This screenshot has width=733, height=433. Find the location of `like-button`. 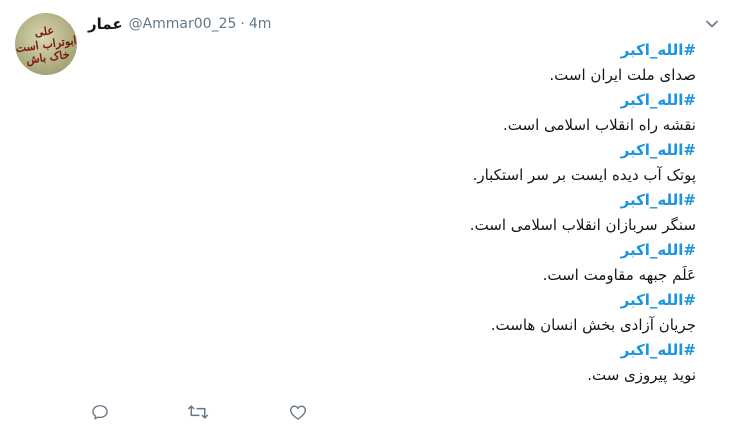

like-button is located at coordinates (298, 414).